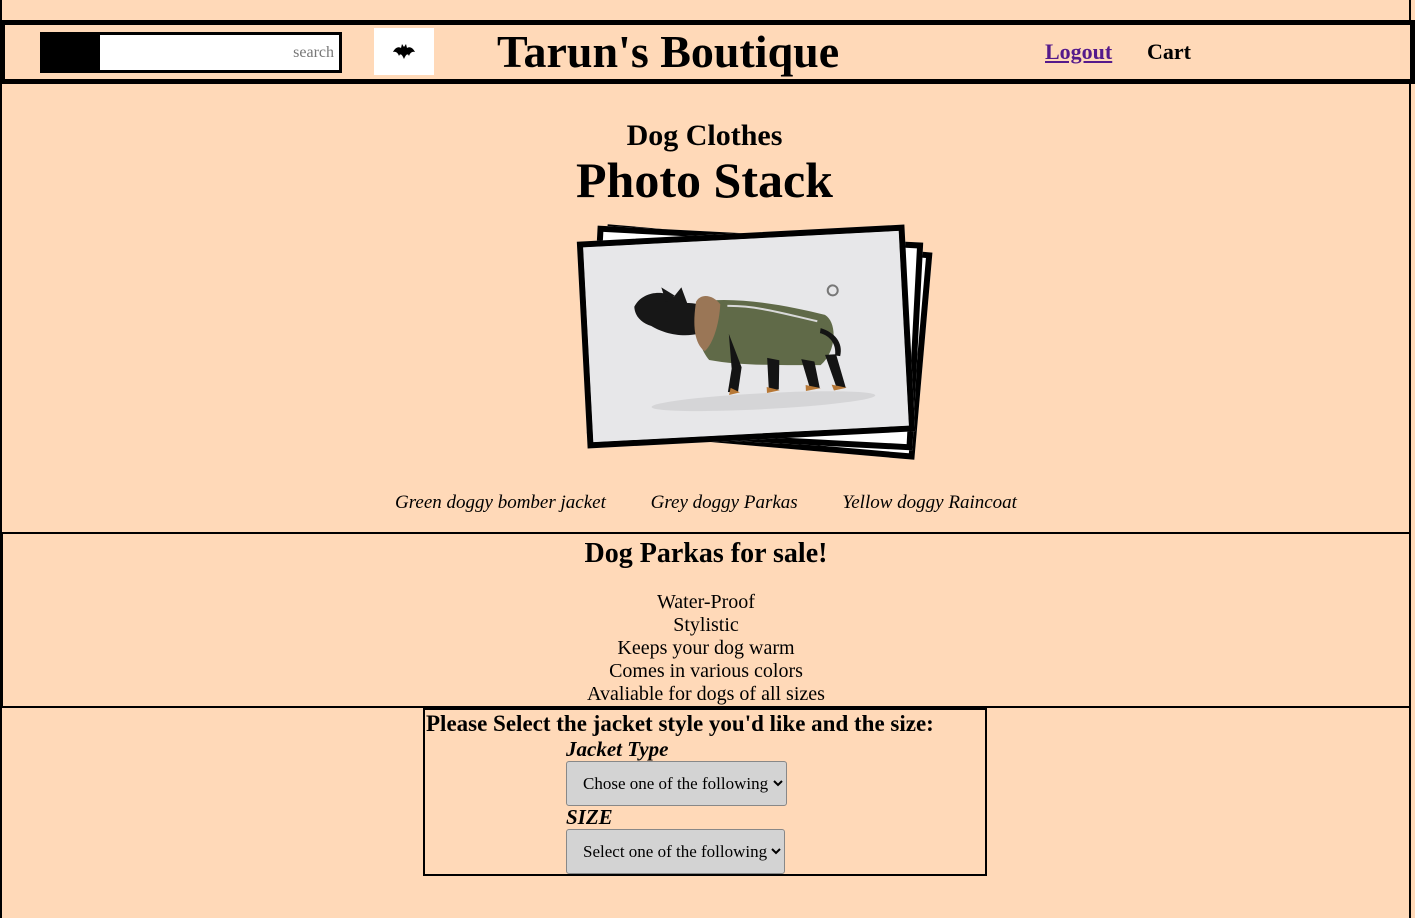  Describe the element at coordinates (589, 817) in the screenshot. I see `size-label: SIZE` at that location.